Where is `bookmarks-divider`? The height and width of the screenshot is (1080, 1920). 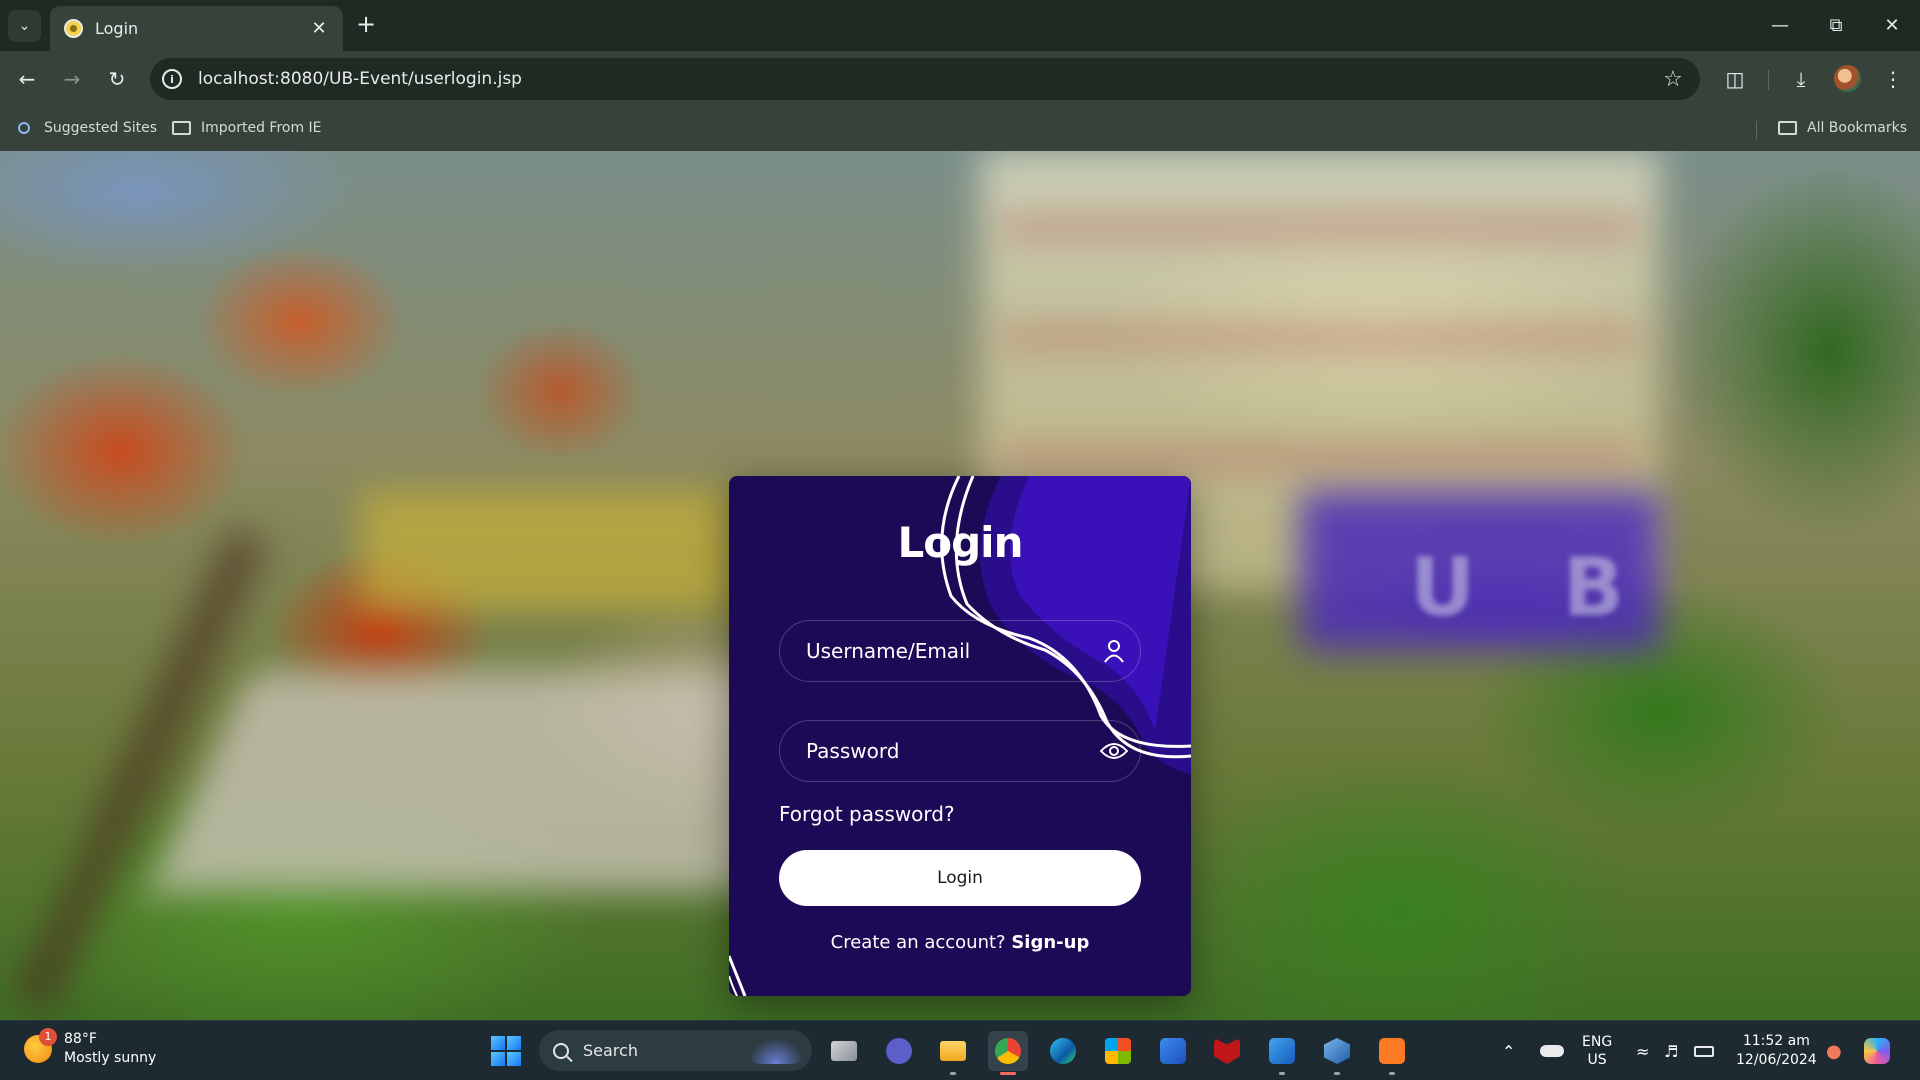
bookmarks-divider is located at coordinates (1756, 130).